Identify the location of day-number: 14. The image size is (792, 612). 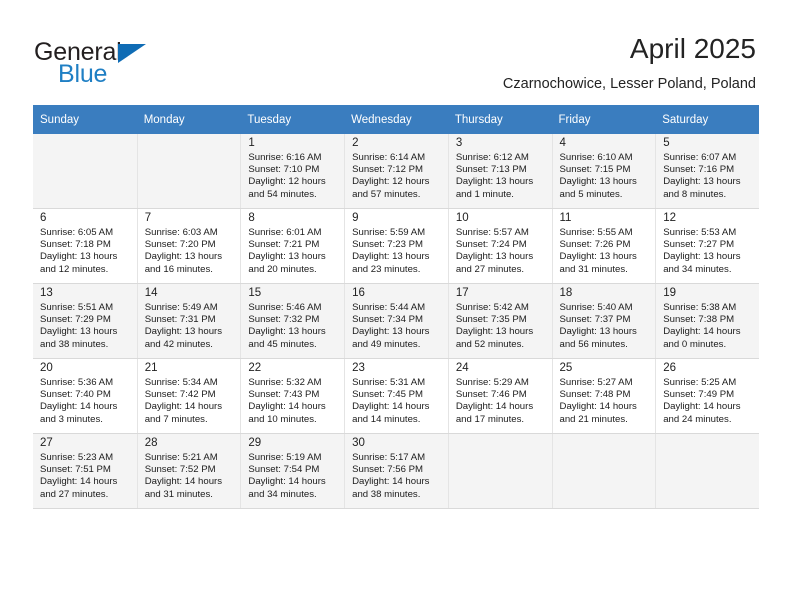
(151, 293).